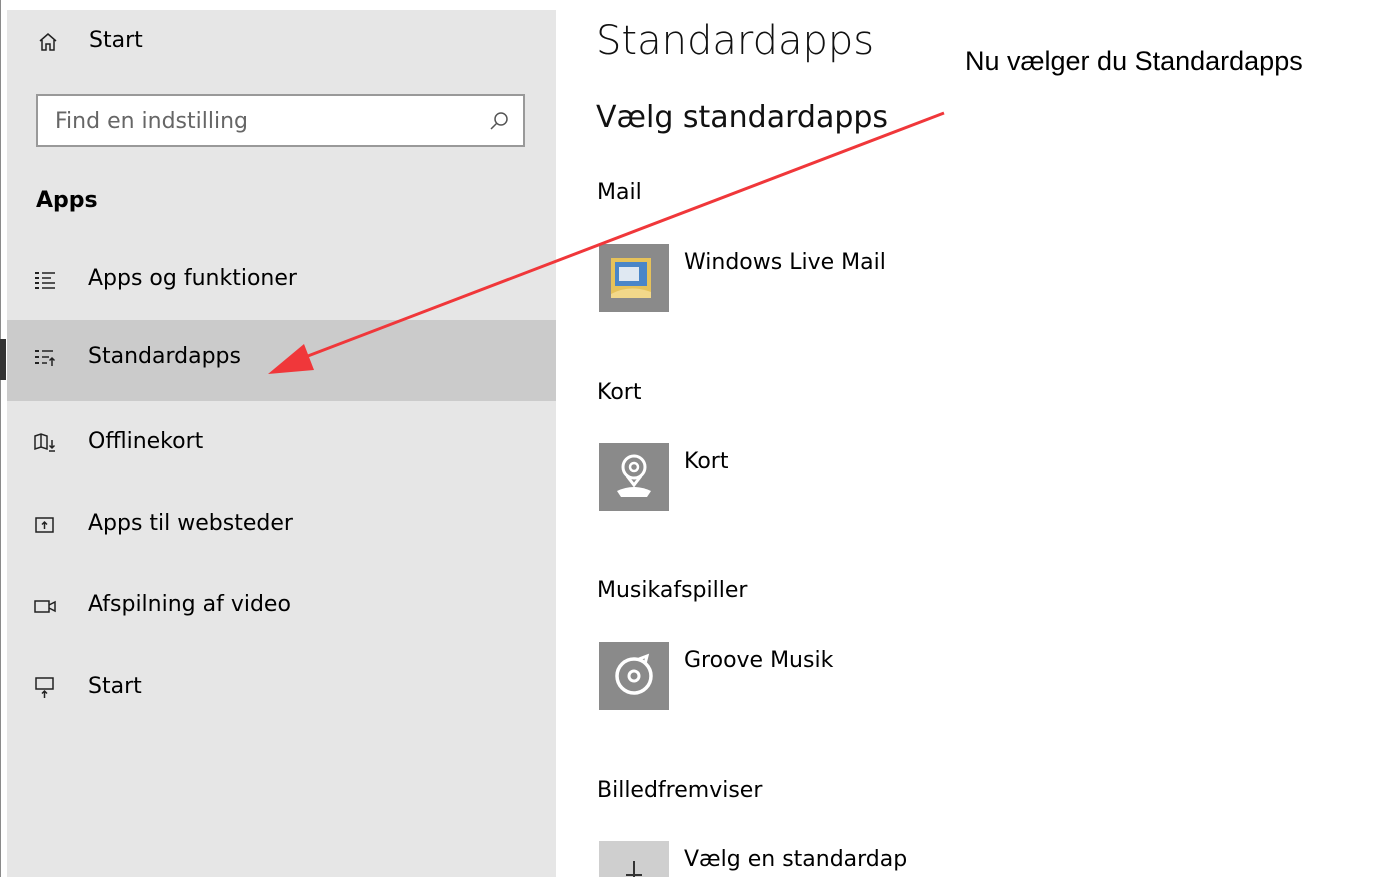 The height and width of the screenshot is (877, 1380). I want to click on maps-app-button, so click(634, 477).